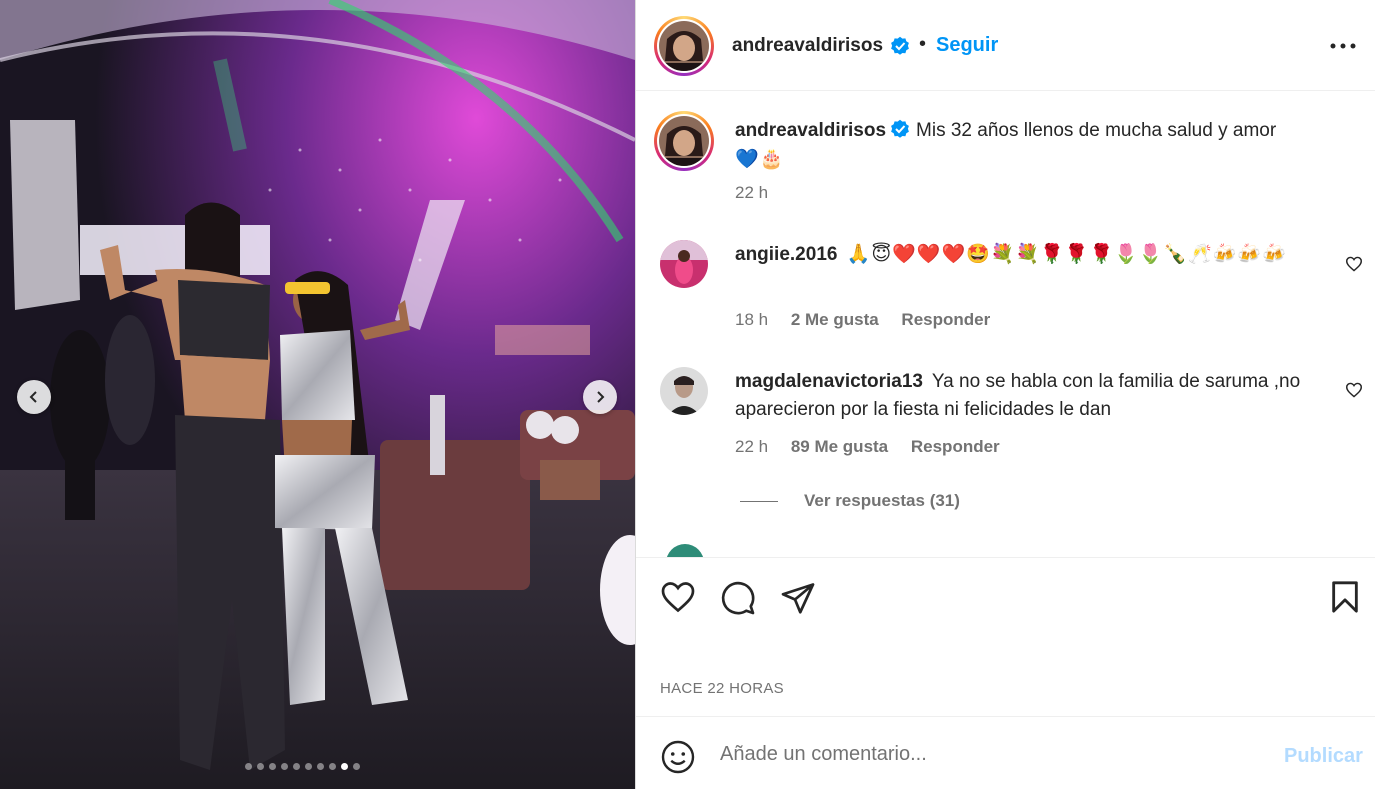 This screenshot has width=1375, height=789. I want to click on comment-meta: 18 h 2 Me gusta Responder, so click(871, 320).